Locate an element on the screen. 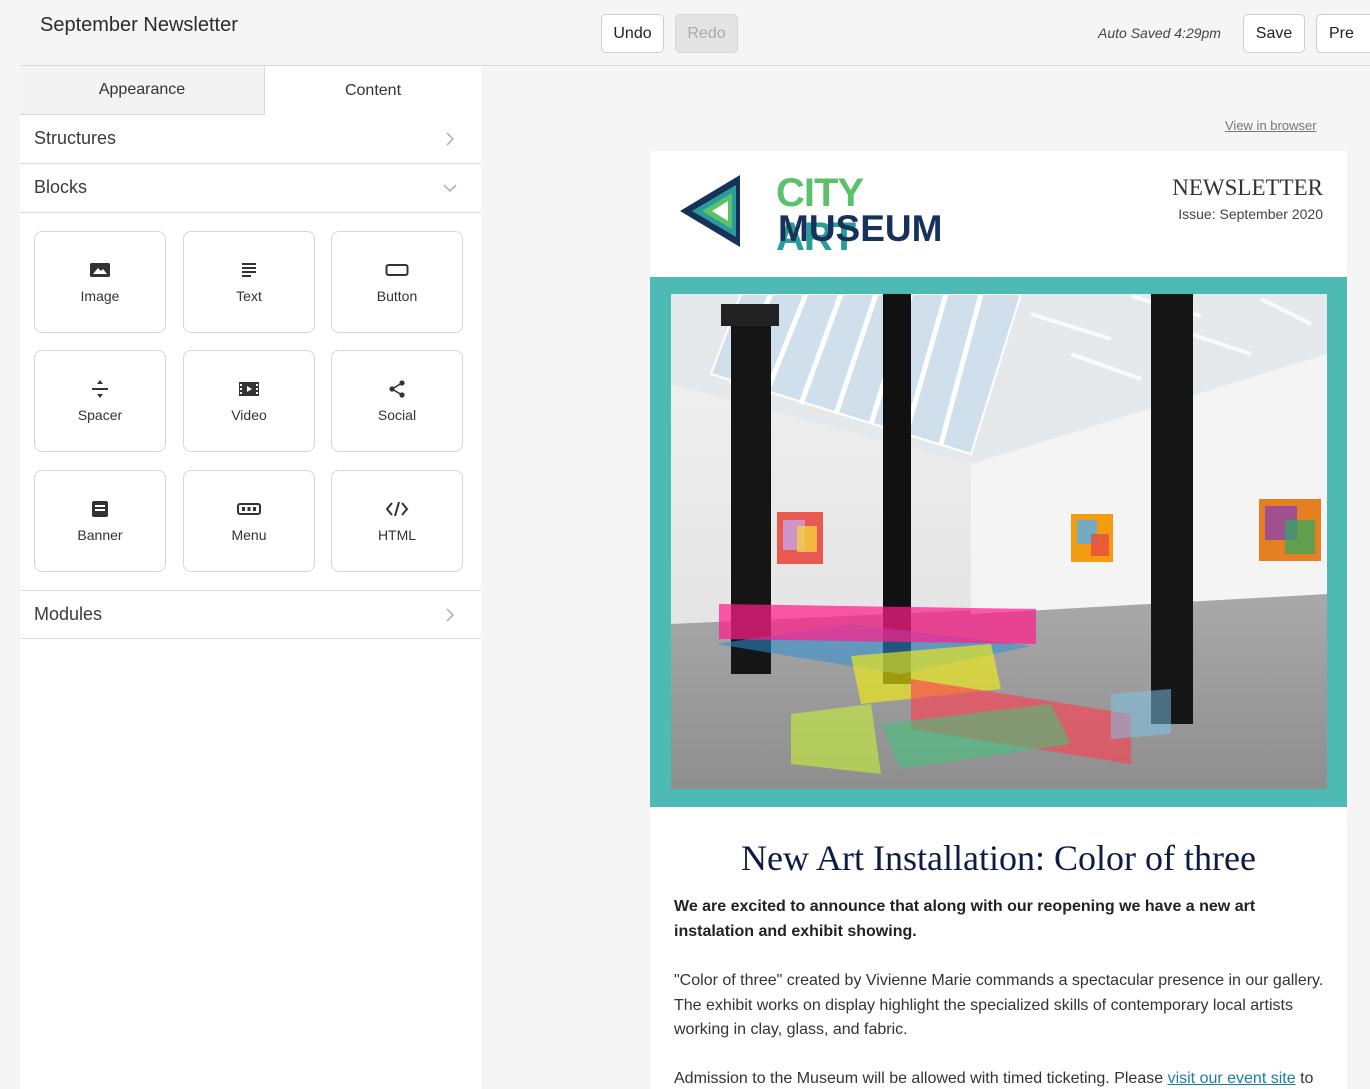 Image resolution: width=1370 pixels, height=1089 pixels. block-menu: Menu is located at coordinates (249, 521).